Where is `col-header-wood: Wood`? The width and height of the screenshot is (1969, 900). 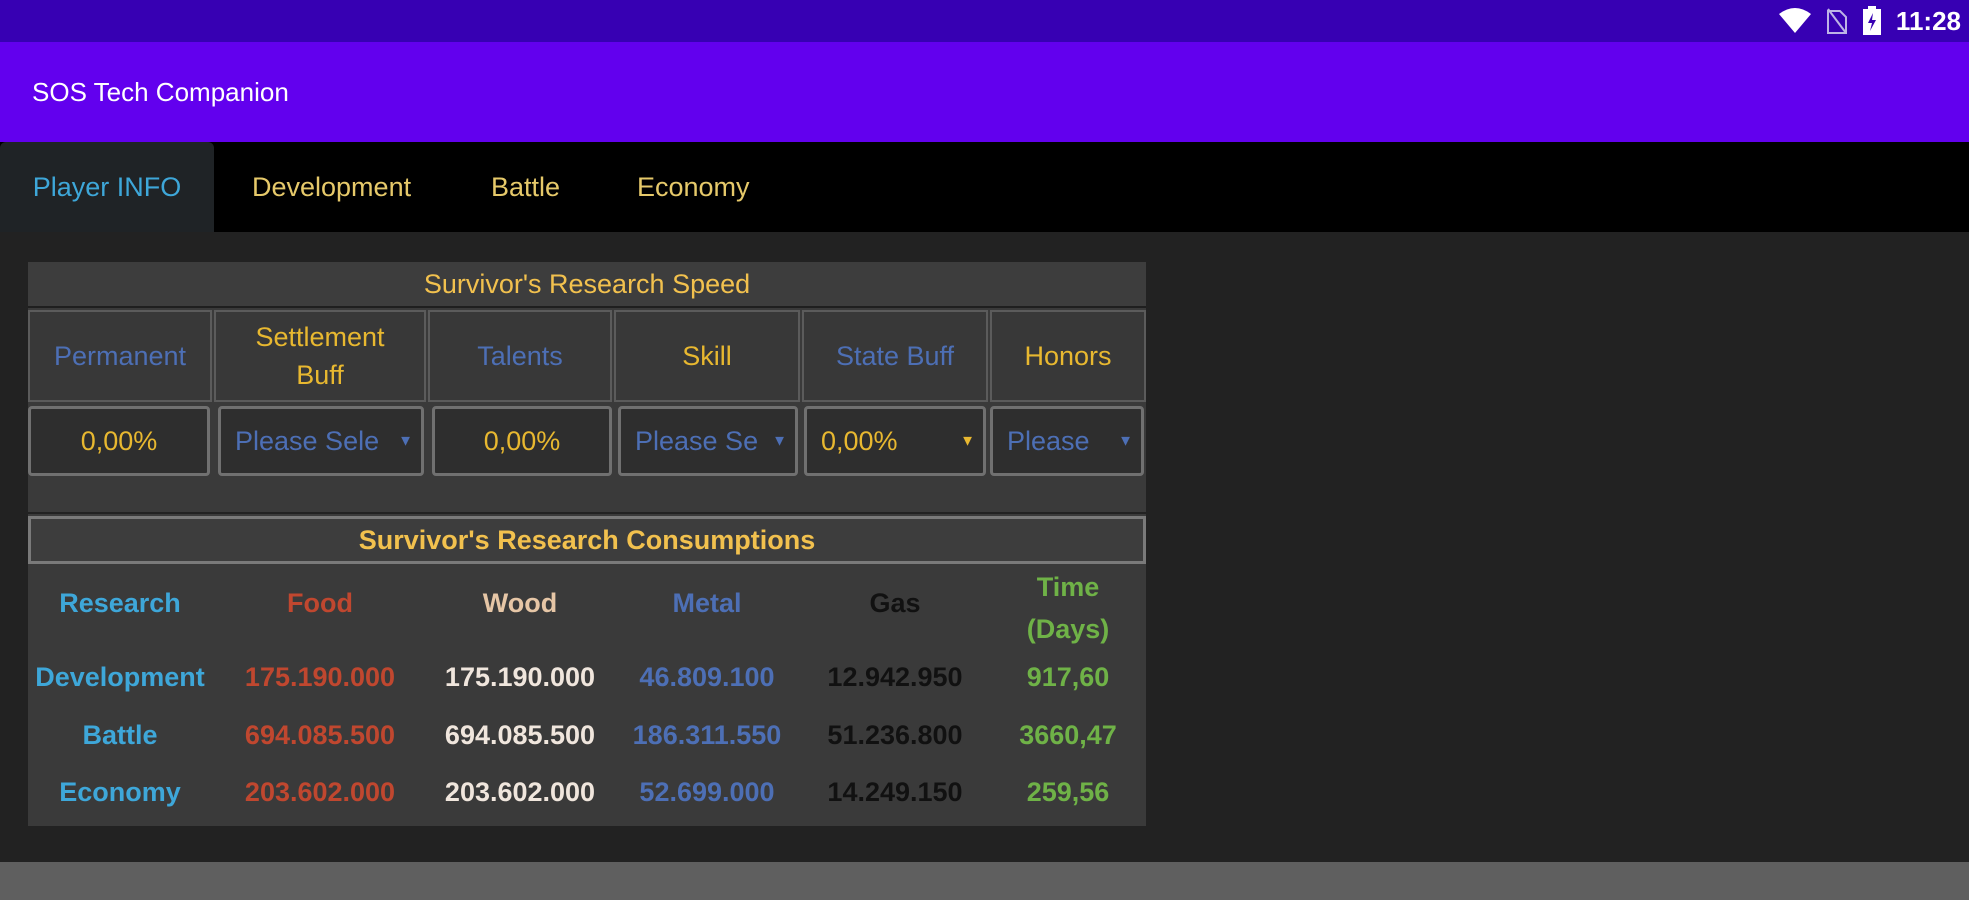
col-header-wood: Wood is located at coordinates (520, 603).